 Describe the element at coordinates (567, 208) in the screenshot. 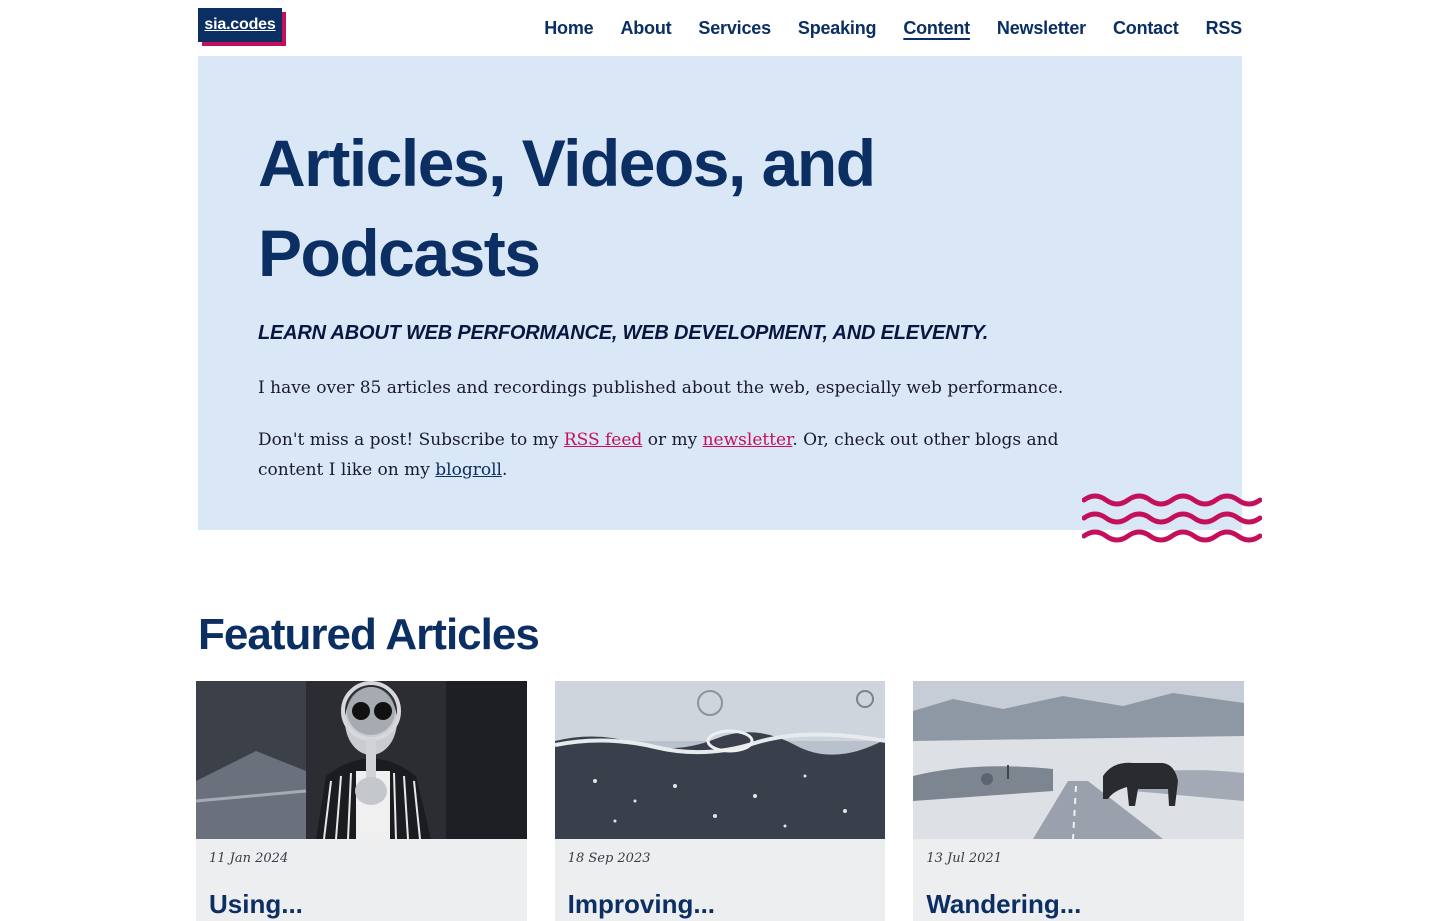

I see `page-title: Articles, Videos, and Podcasts` at that location.